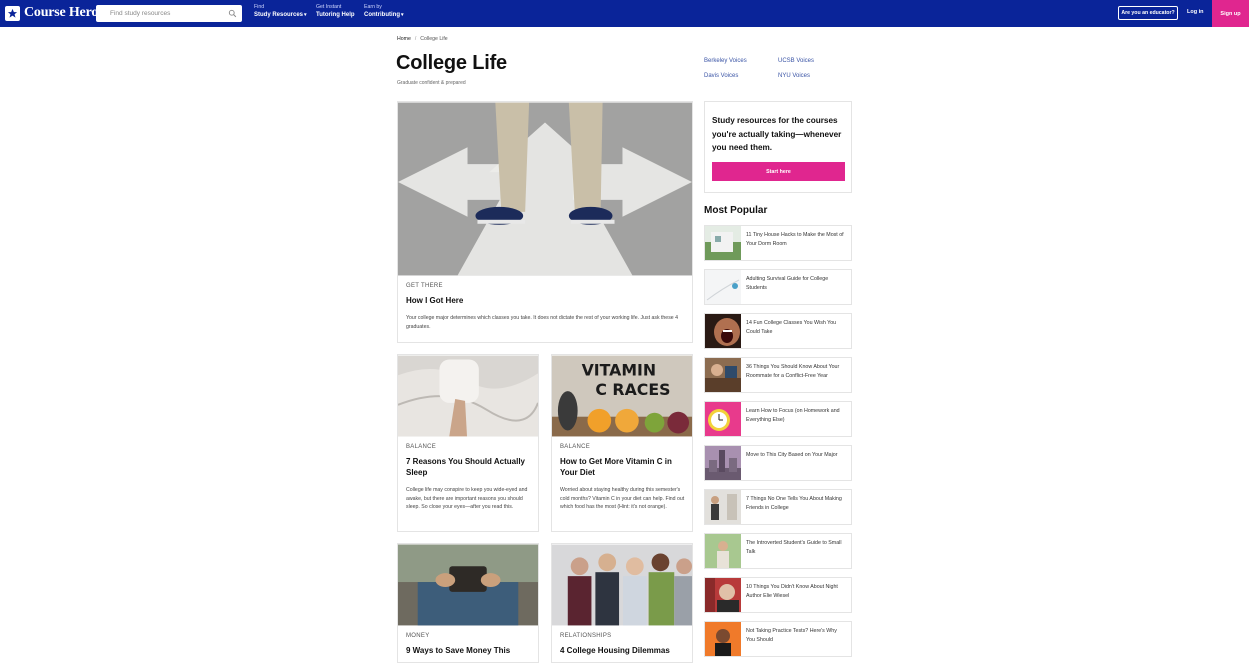 The height and width of the screenshot is (663, 1249). What do you see at coordinates (1148, 13) in the screenshot?
I see `educator-button: Are you an educator?` at bounding box center [1148, 13].